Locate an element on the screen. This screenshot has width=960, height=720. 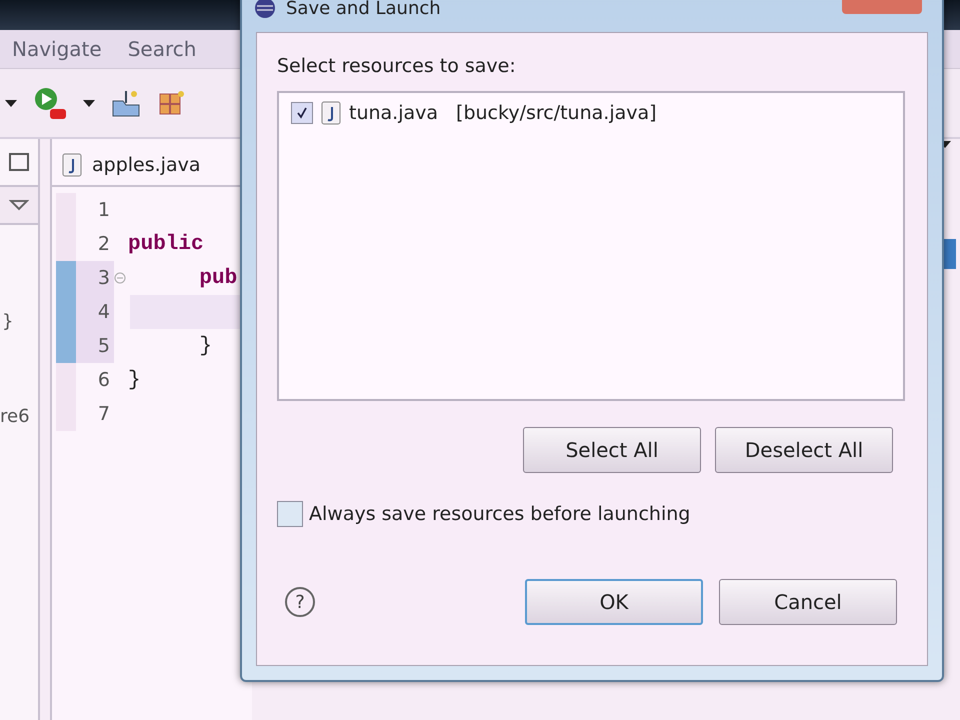
cancel-button: Cancel is located at coordinates (808, 602).